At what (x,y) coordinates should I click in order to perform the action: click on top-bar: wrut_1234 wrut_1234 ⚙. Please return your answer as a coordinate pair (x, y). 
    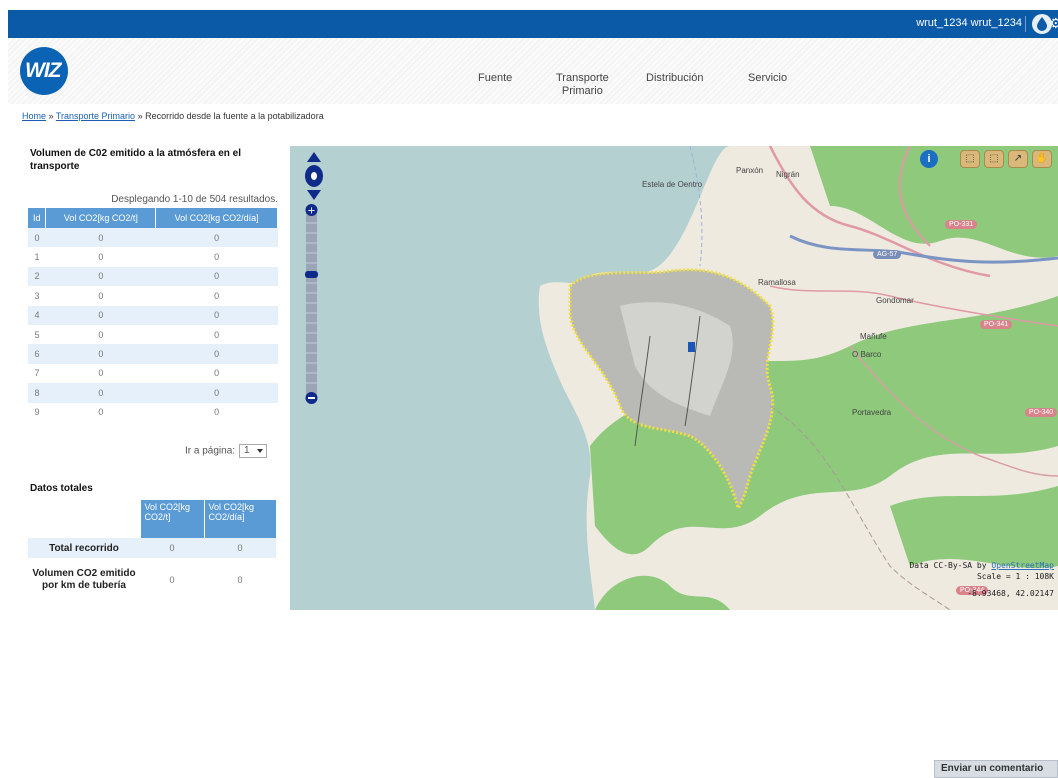
    Looking at the image, I should click on (533, 24).